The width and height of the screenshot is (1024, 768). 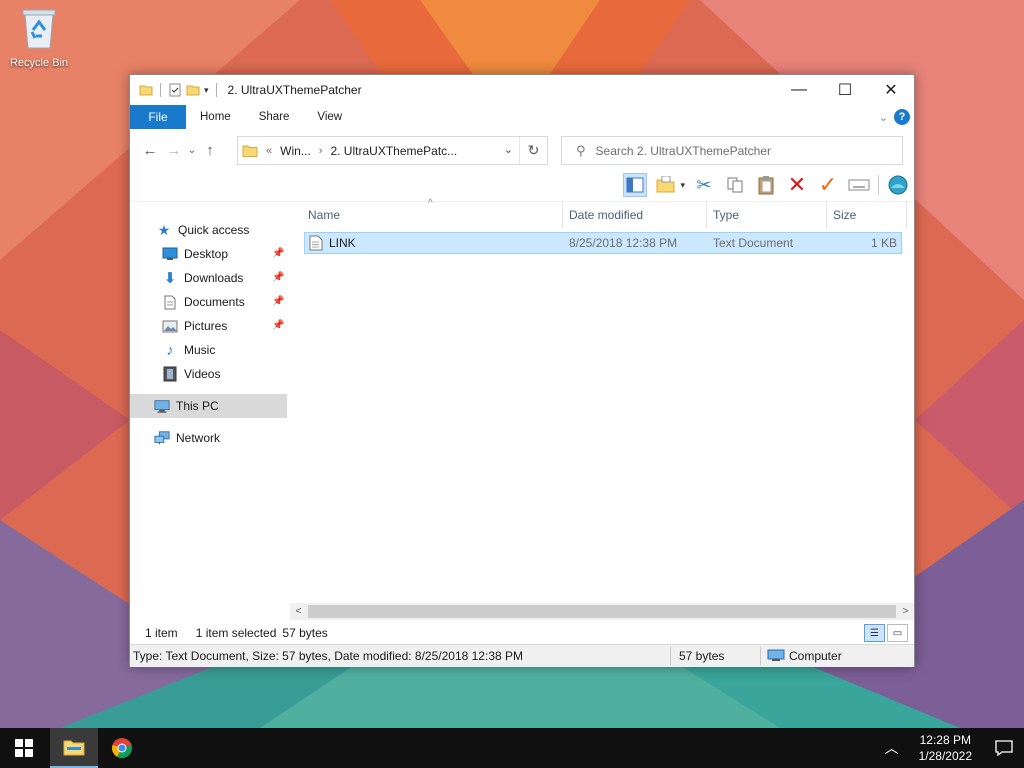 I want to click on horizontal-scrollbar: < >, so click(x=602, y=611).